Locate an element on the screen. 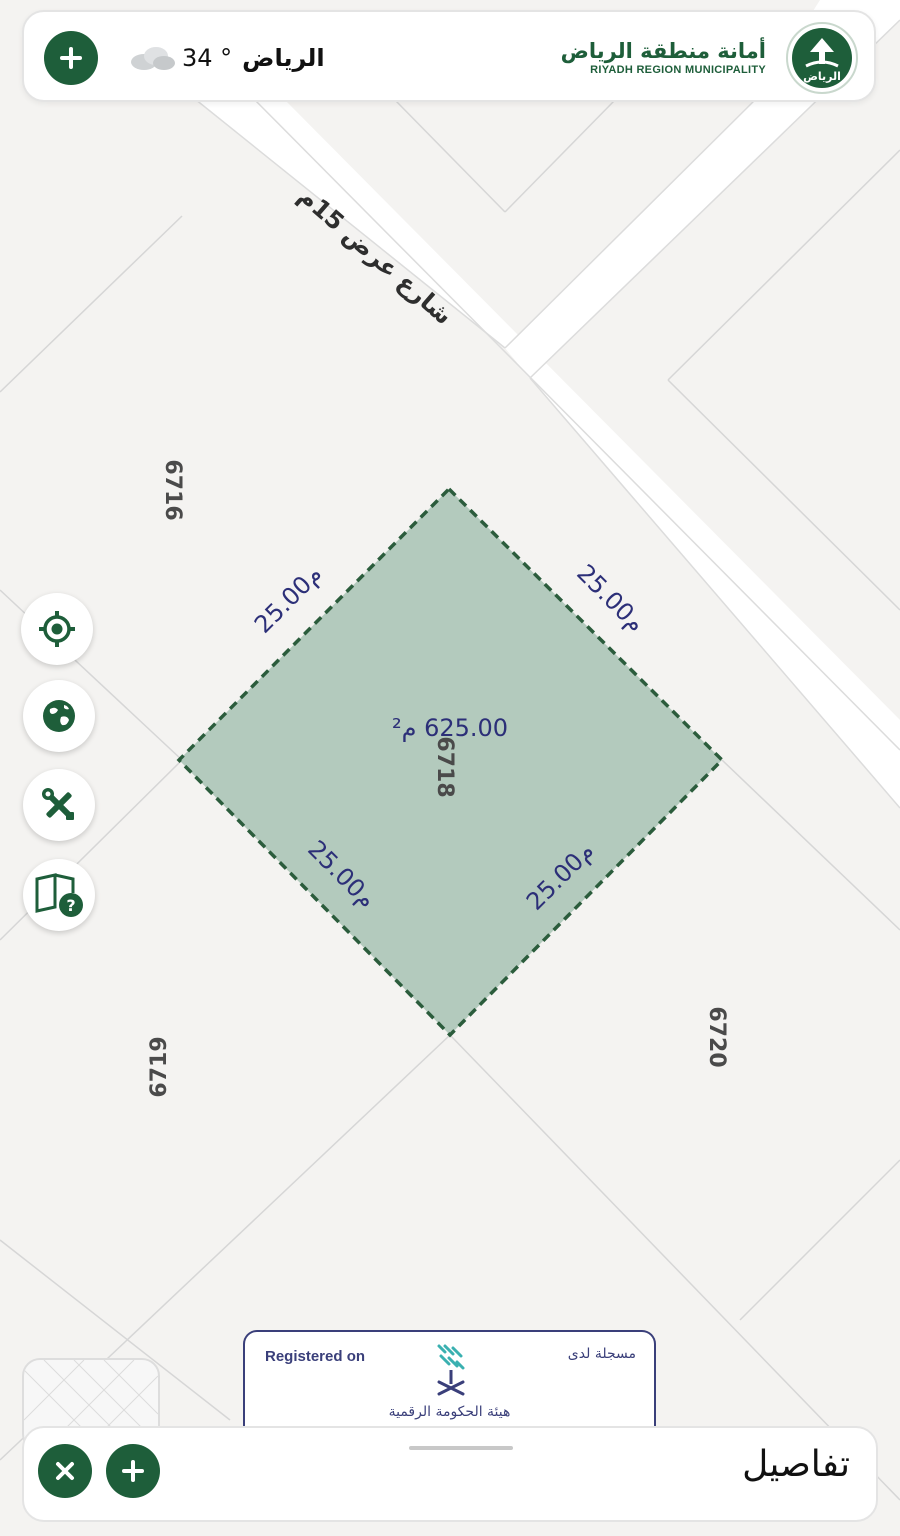 The image size is (900, 1536). locate-me-button is located at coordinates (57, 629).